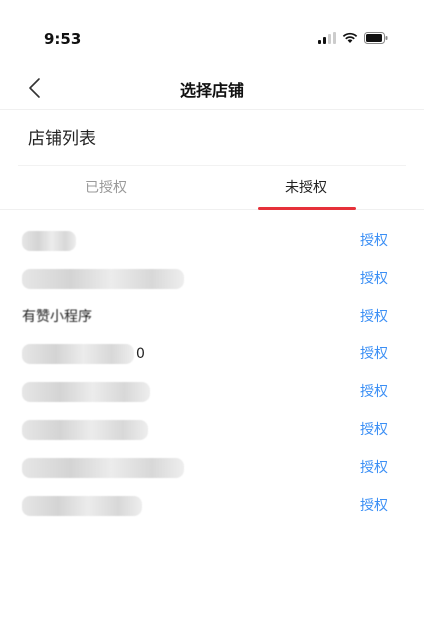 The height and width of the screenshot is (622, 424). I want to click on nav-bar: 选择店铺, so click(212, 88).